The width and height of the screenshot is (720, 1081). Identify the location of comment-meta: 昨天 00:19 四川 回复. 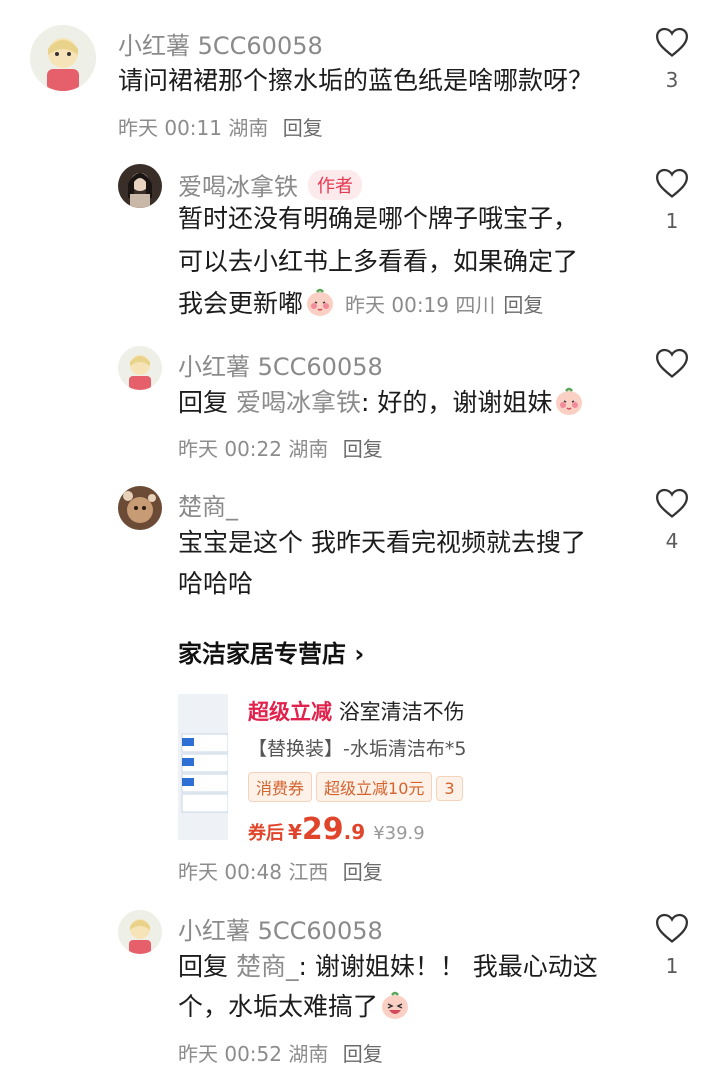
(444, 305).